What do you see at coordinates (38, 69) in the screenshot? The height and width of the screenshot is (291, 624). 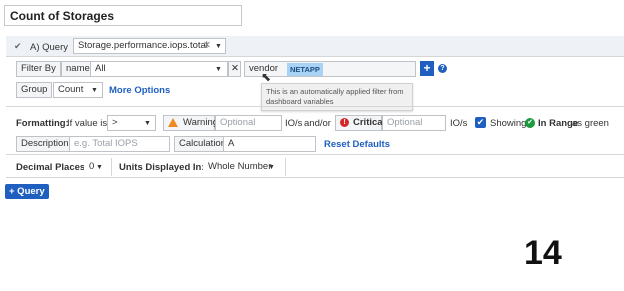 I see `filter-by-button: Filter By` at bounding box center [38, 69].